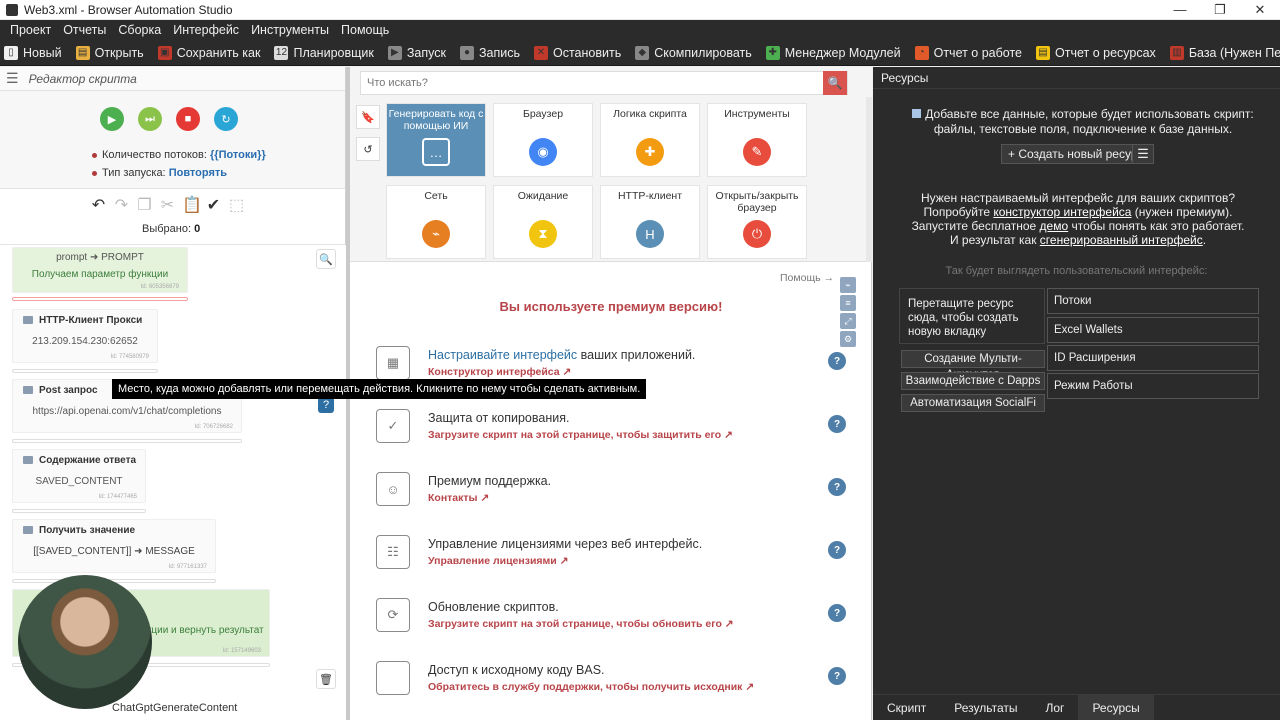  I want to click on create-resource-button: + Создать новый ресурс, so click(1076, 154).